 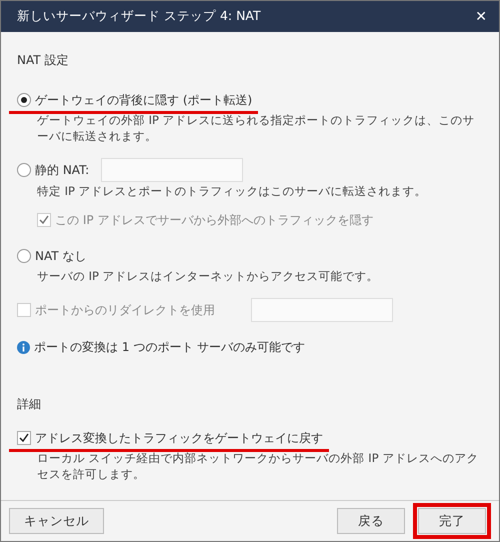 What do you see at coordinates (214, 220) in the screenshot?
I see `option-label: この IP アドレスでサーバから外部へのトラフィックを隠す` at bounding box center [214, 220].